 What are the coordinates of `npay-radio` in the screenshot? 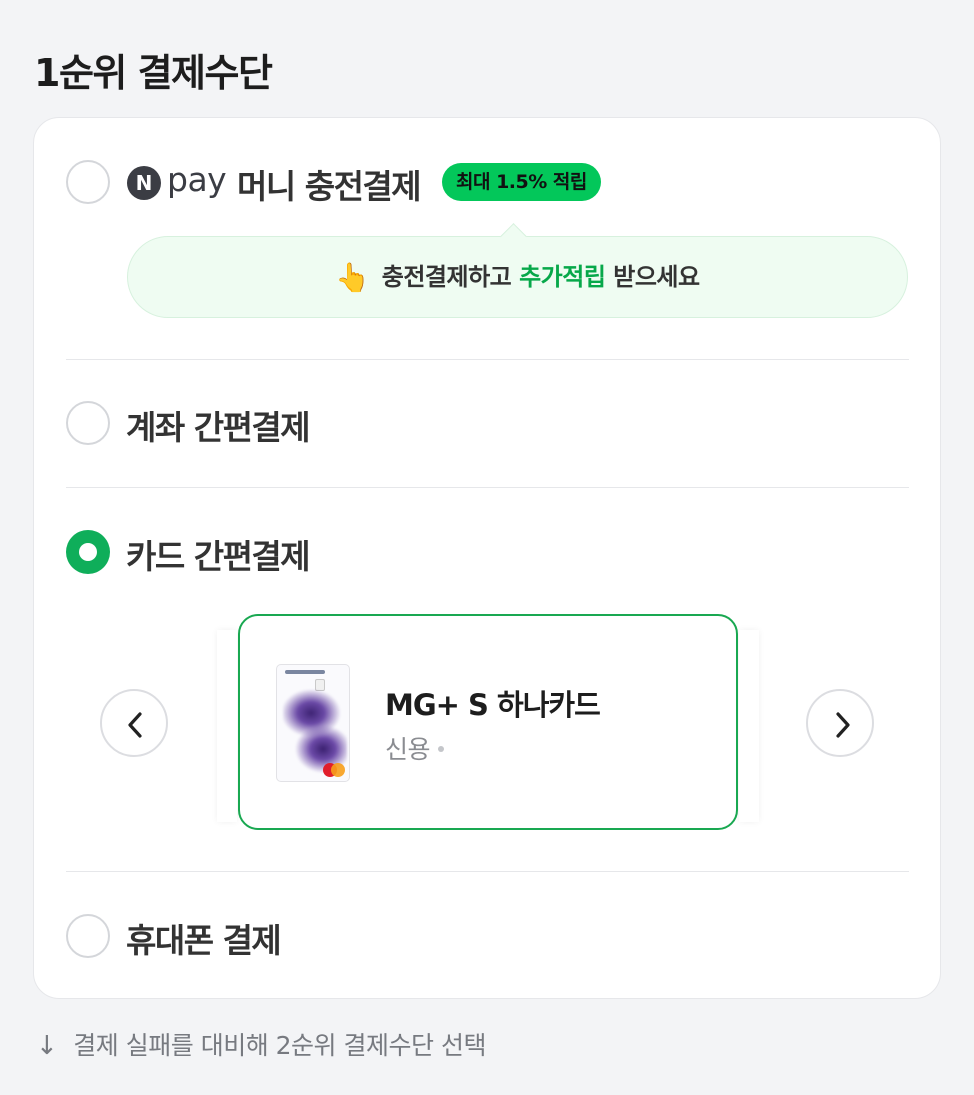 It's located at (88, 182).